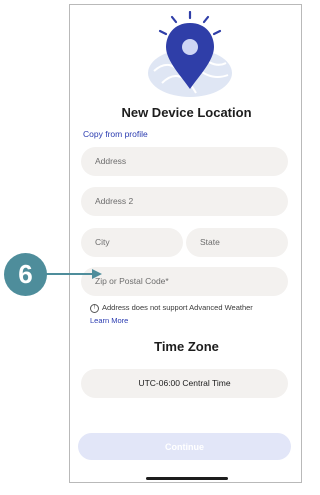 The image size is (320, 495). What do you see at coordinates (187, 478) in the screenshot?
I see `home-indicator` at bounding box center [187, 478].